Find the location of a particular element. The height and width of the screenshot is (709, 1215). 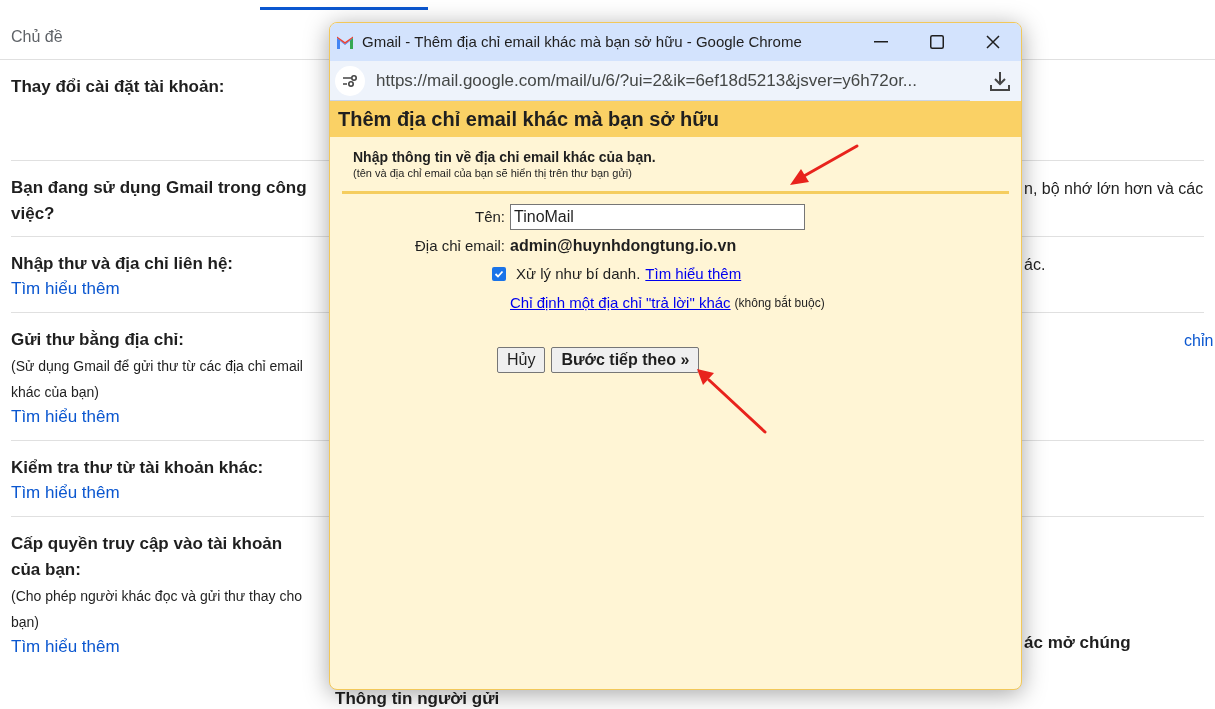

window-title: Gmail - Thêm địa chỉ email khác mà bạn sở hữu - Google Chrome is located at coordinates (582, 41).